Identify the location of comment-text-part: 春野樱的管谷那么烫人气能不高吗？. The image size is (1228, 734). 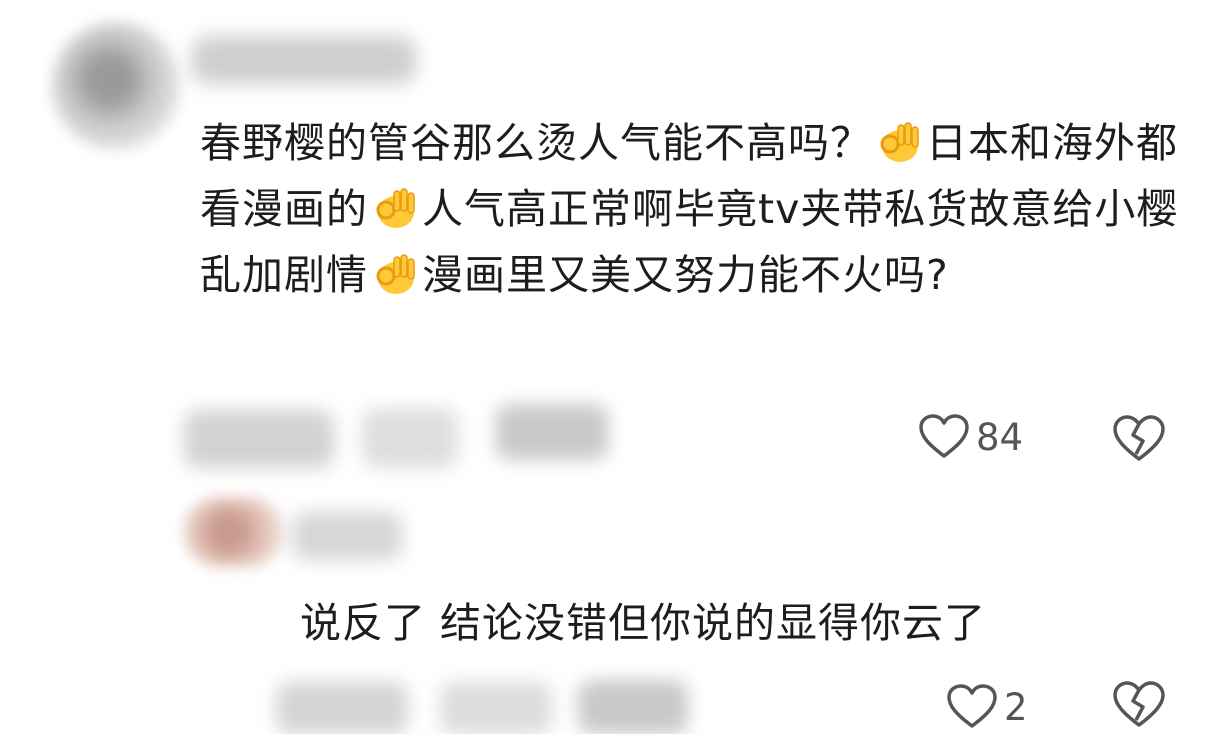
(536, 143).